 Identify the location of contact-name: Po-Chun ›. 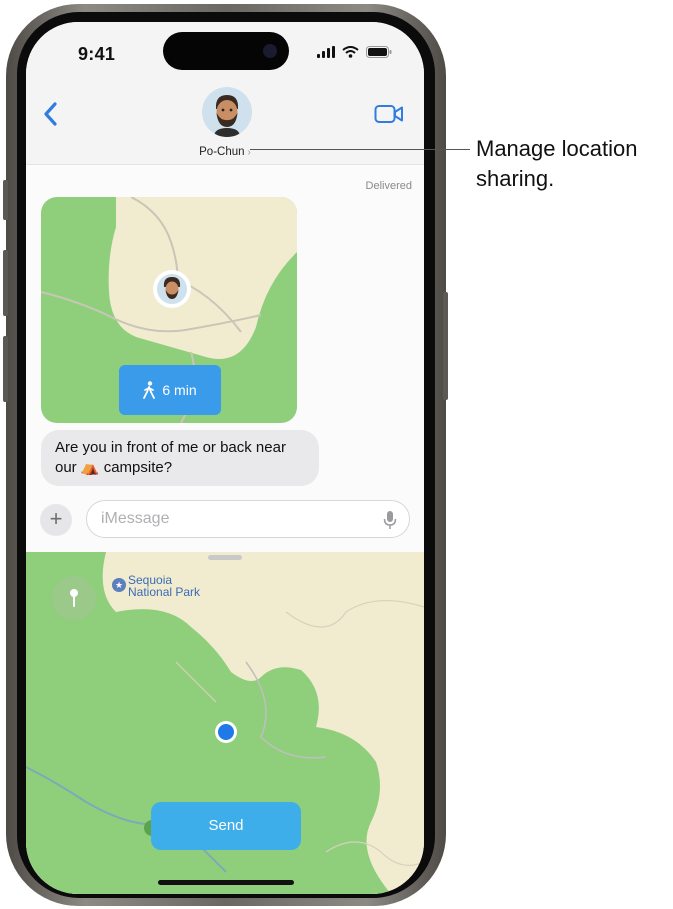
(225, 152).